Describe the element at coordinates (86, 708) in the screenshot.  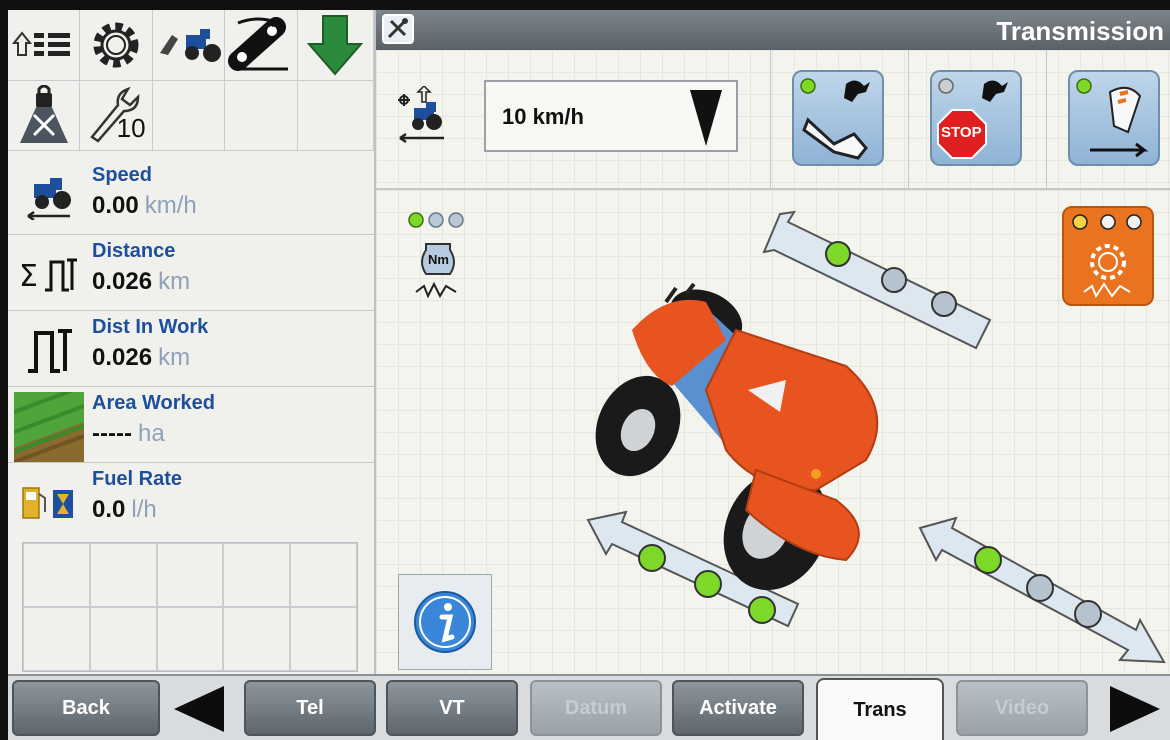
I see `back-button: Back` at that location.